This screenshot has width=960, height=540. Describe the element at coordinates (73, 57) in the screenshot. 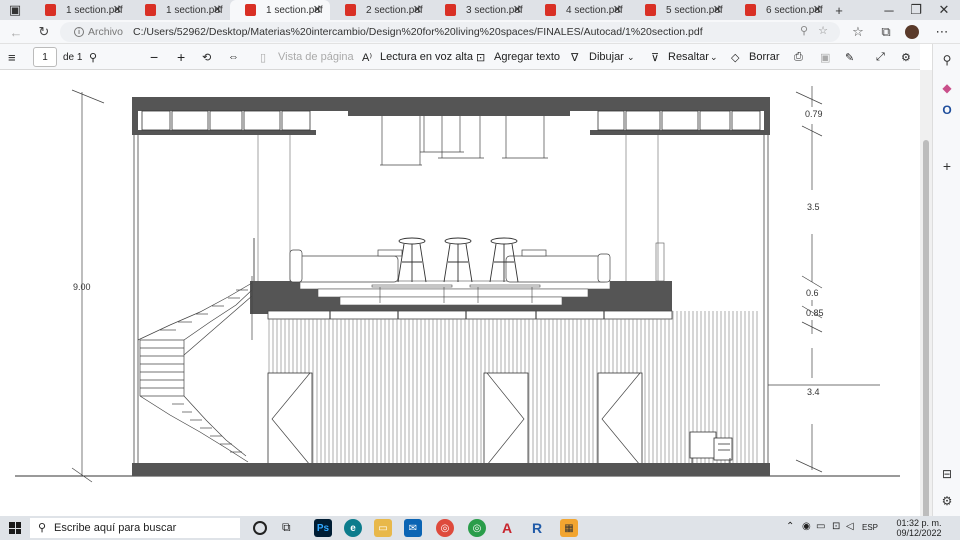

I see `page-total-label: de 1` at that location.